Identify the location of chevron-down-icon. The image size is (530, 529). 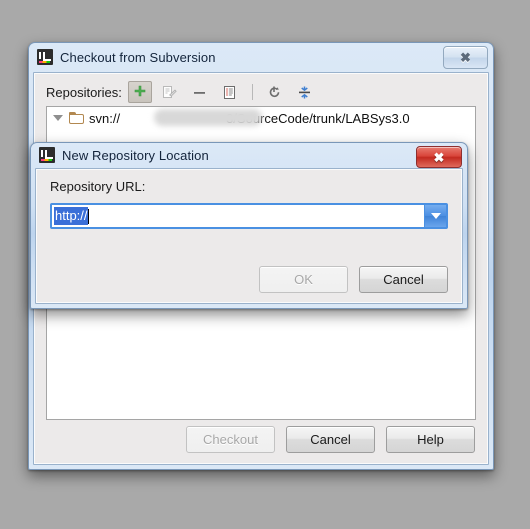
(435, 216).